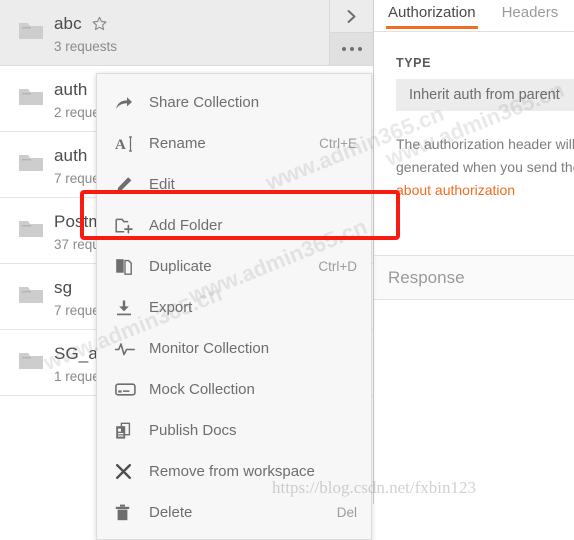 The width and height of the screenshot is (574, 540). What do you see at coordinates (530, 14) in the screenshot?
I see `tab-headers: Headers` at bounding box center [530, 14].